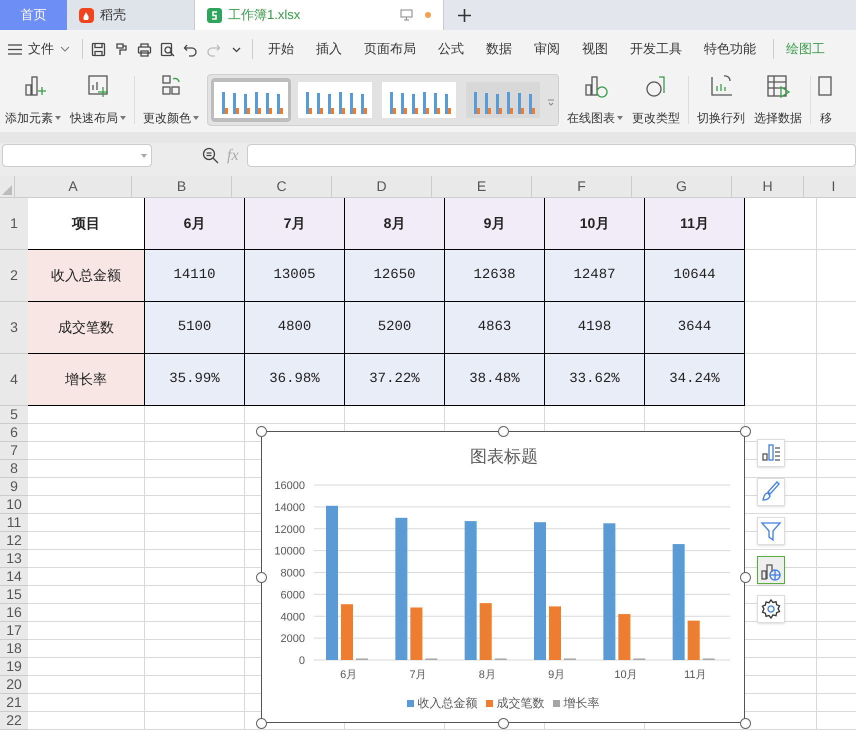 This screenshot has width=856, height=742. What do you see at coordinates (504, 456) in the screenshot?
I see `chart-title: 图表标题` at bounding box center [504, 456].